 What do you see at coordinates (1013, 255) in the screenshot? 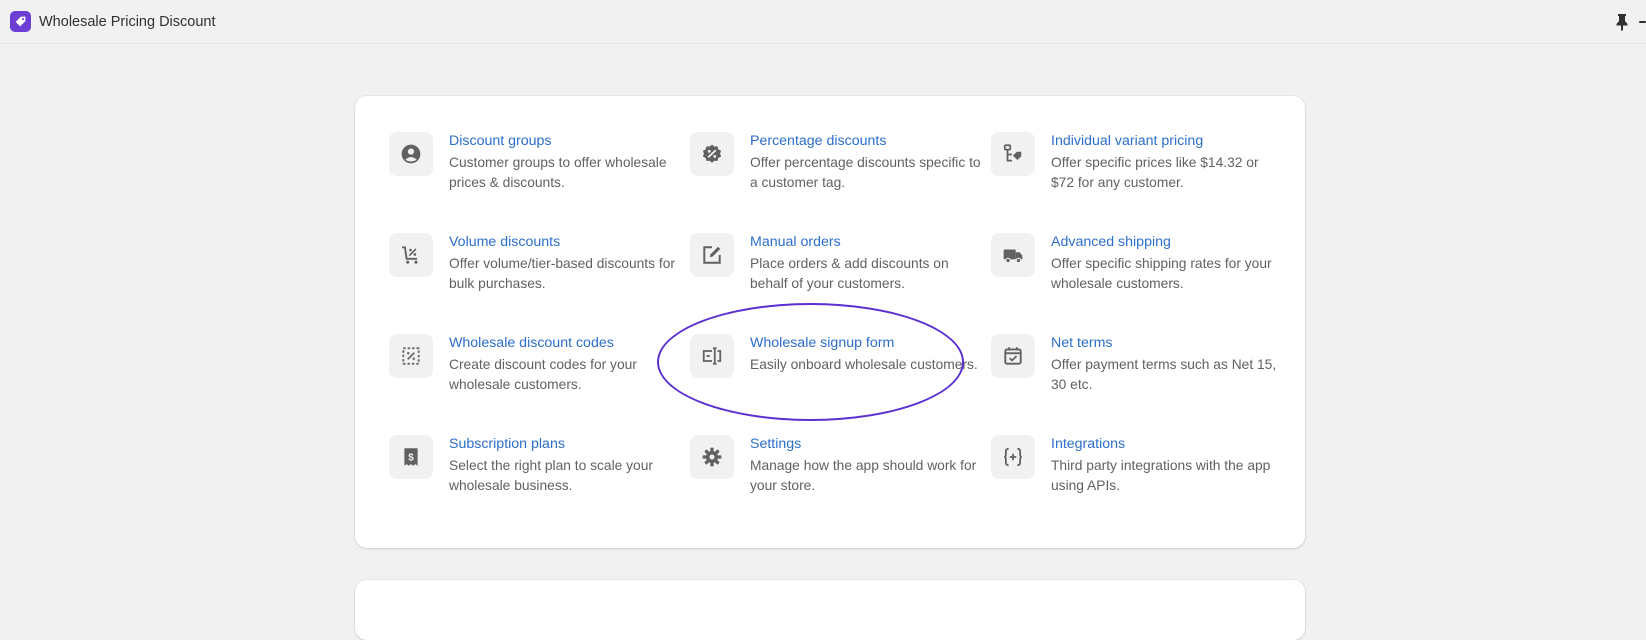
I see `truck-icon` at bounding box center [1013, 255].